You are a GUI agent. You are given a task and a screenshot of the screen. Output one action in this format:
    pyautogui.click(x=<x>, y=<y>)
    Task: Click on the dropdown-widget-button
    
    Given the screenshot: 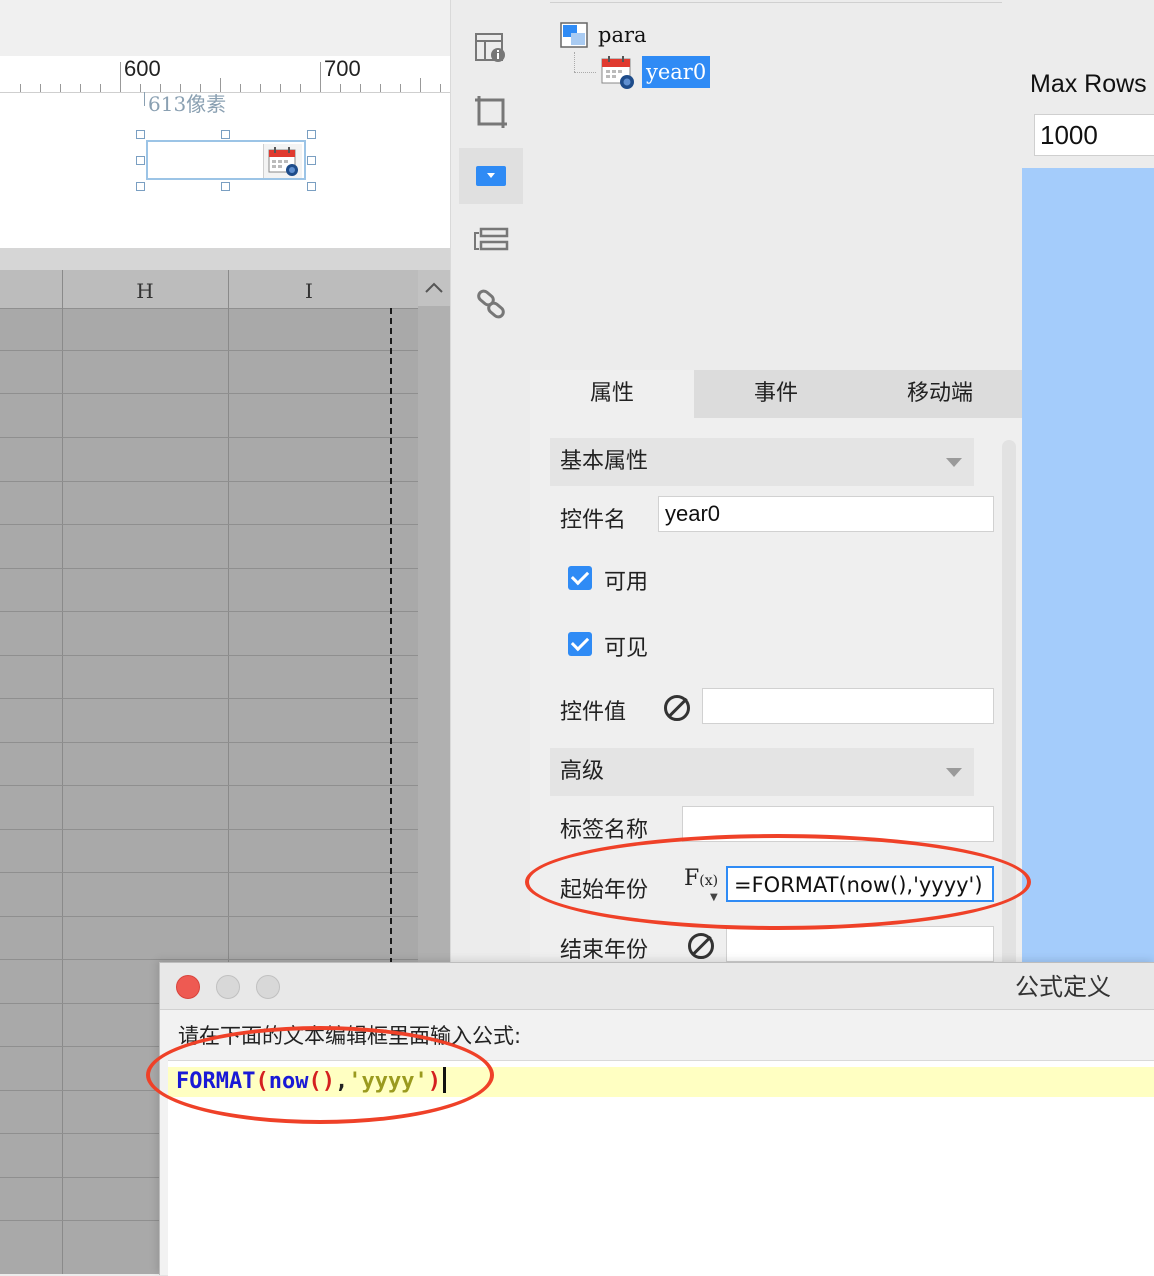 What is the action you would take?
    pyautogui.click(x=491, y=176)
    